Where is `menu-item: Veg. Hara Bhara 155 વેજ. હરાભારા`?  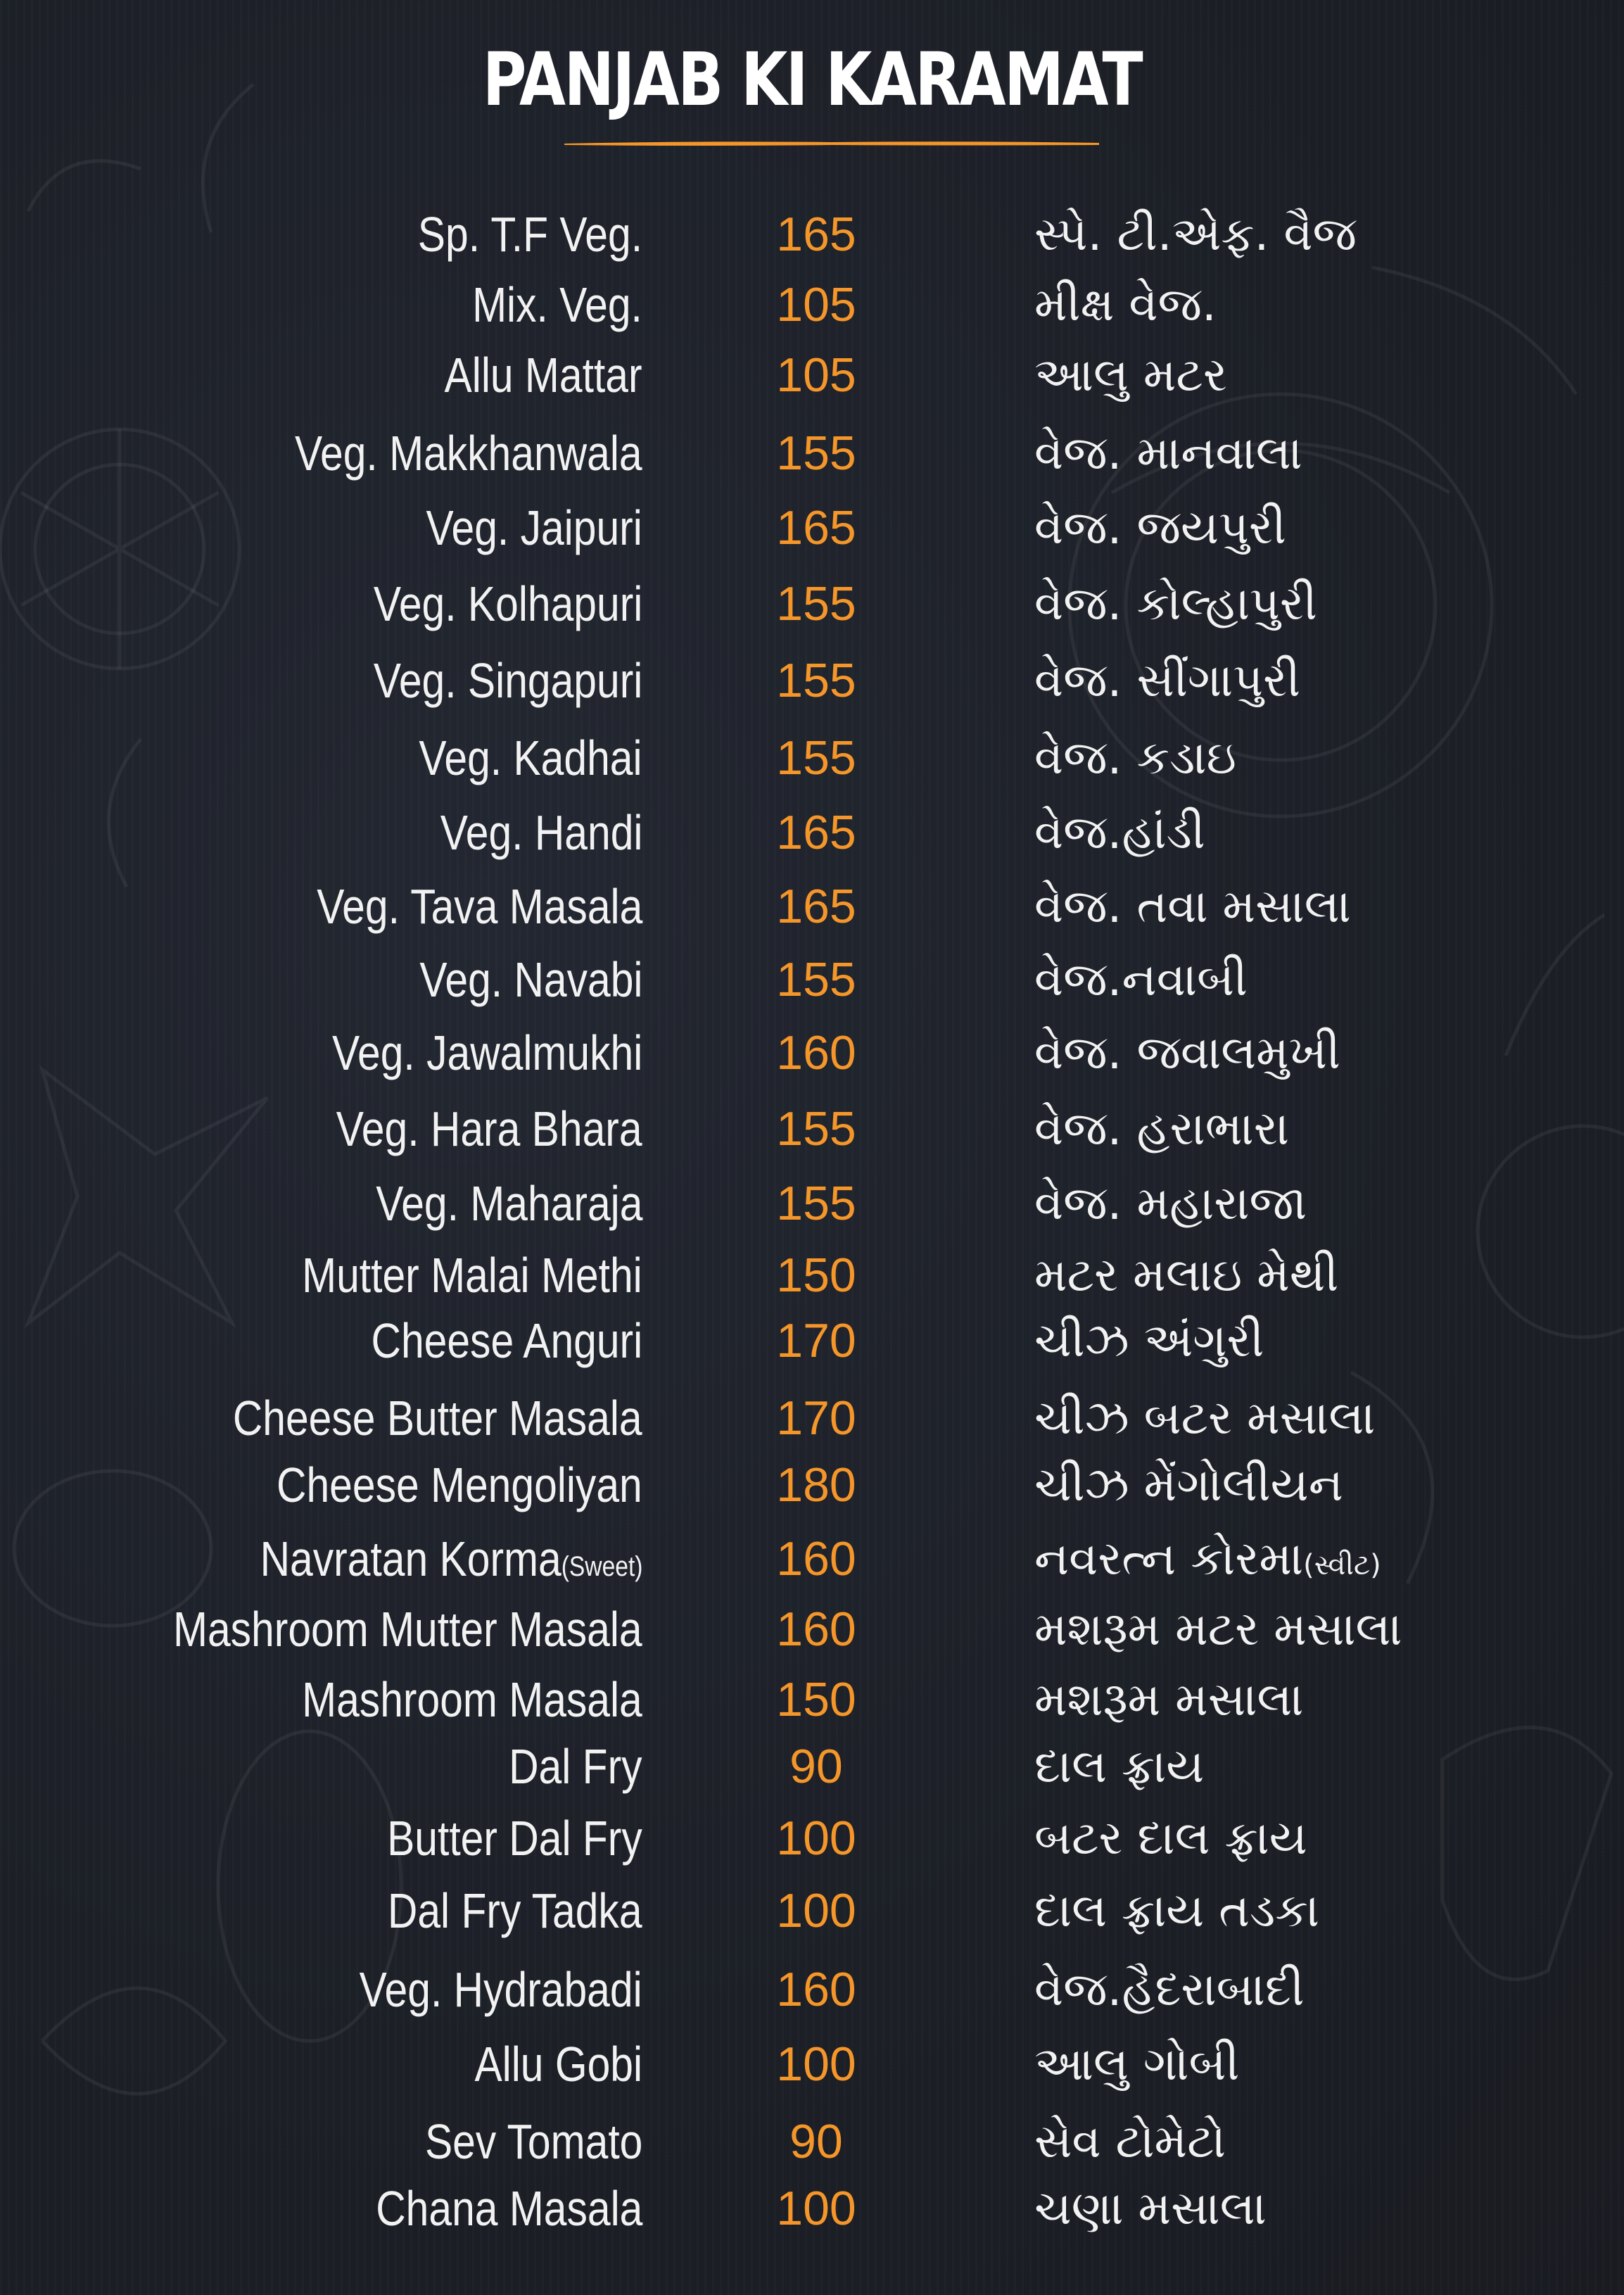 menu-item: Veg. Hara Bhara 155 વેજ. હરાભારા is located at coordinates (812, 1129).